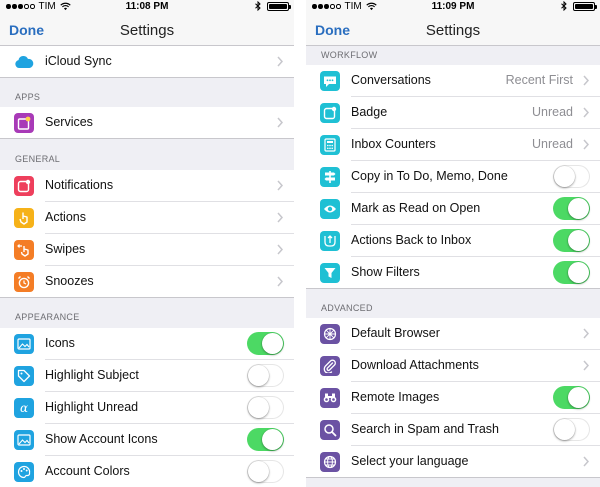 The height and width of the screenshot is (487, 600). I want to click on status-bar: TIM 11:08 PM, so click(147, 7).